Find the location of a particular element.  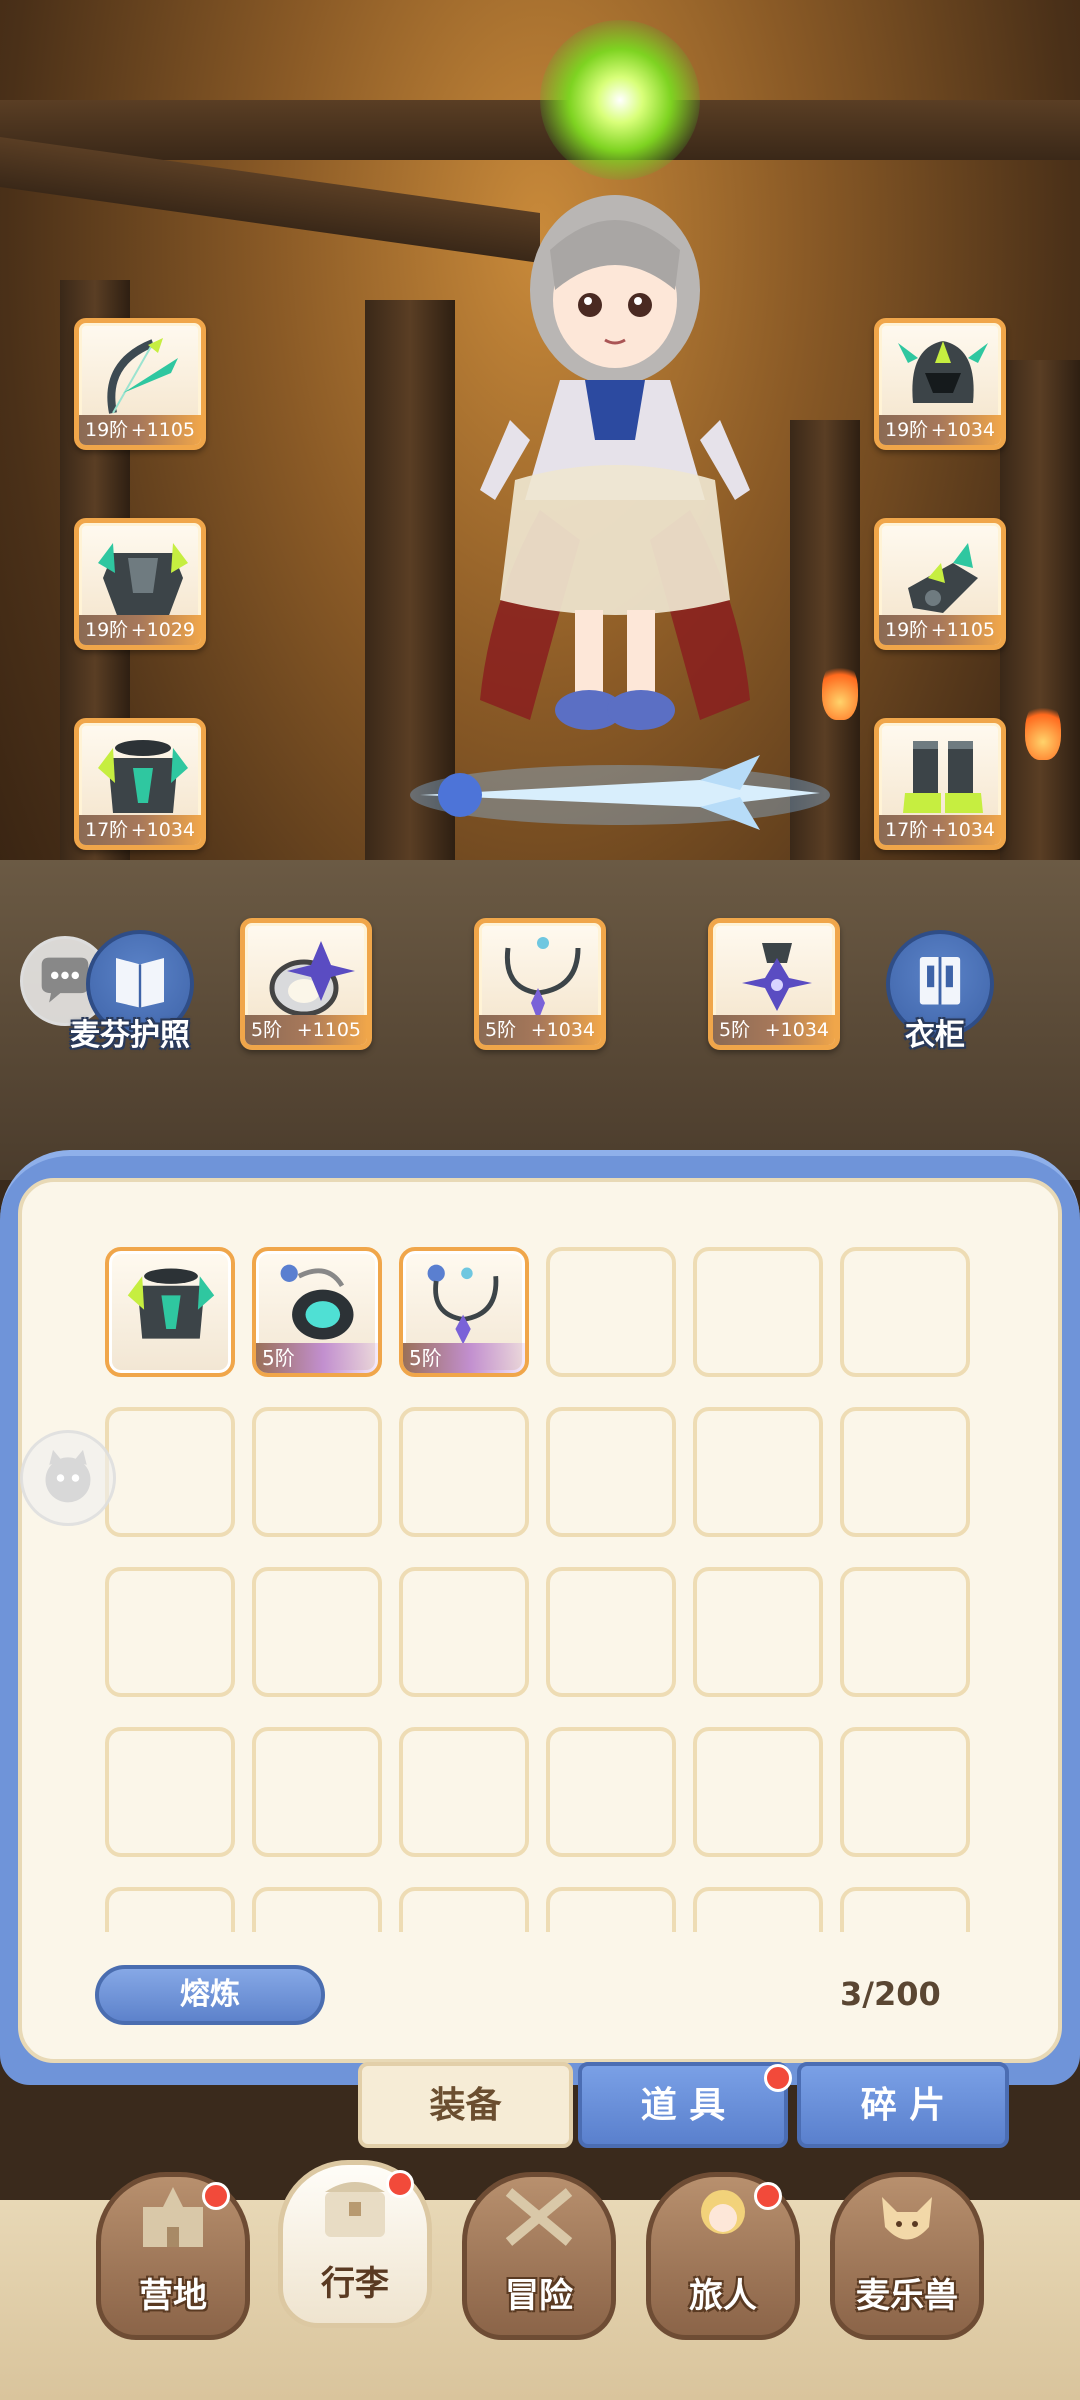

boots-icon is located at coordinates (943, 777).